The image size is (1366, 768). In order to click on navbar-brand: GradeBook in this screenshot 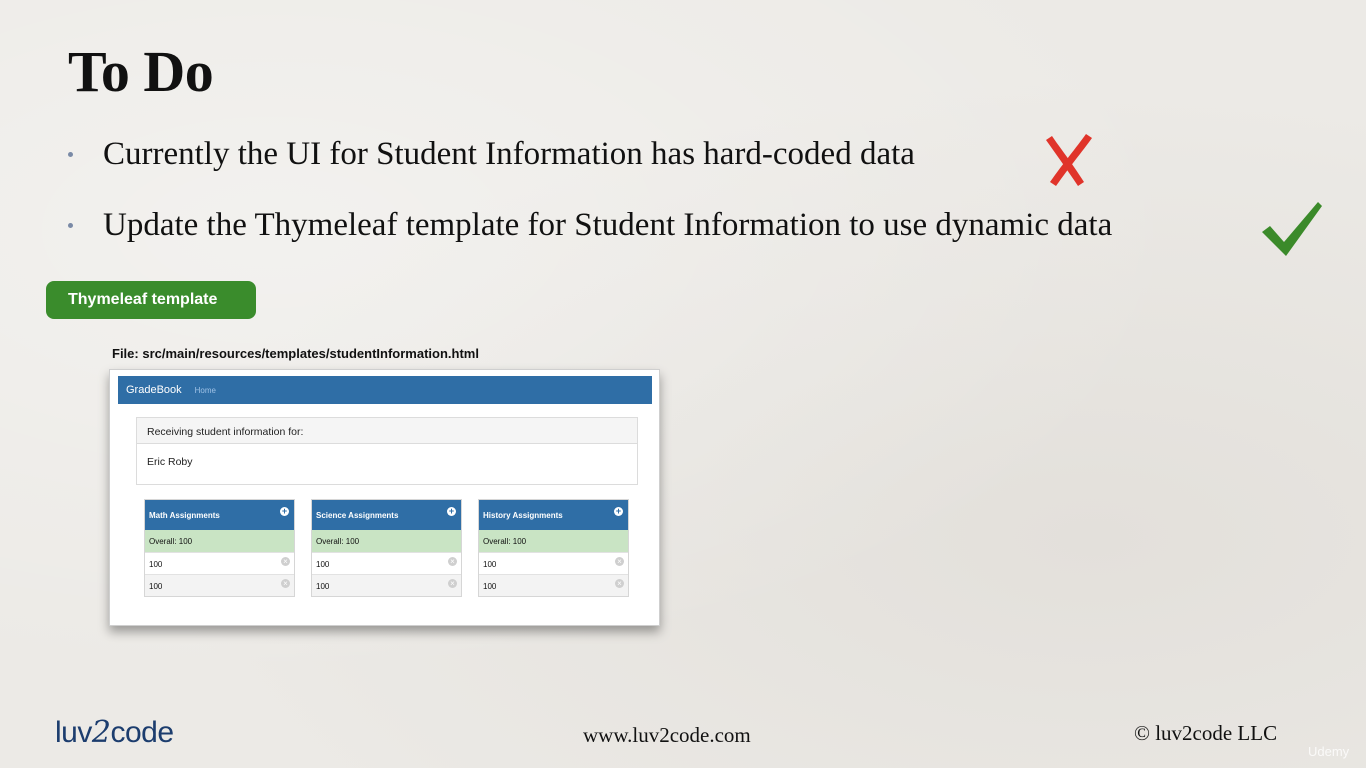, I will do `click(154, 390)`.